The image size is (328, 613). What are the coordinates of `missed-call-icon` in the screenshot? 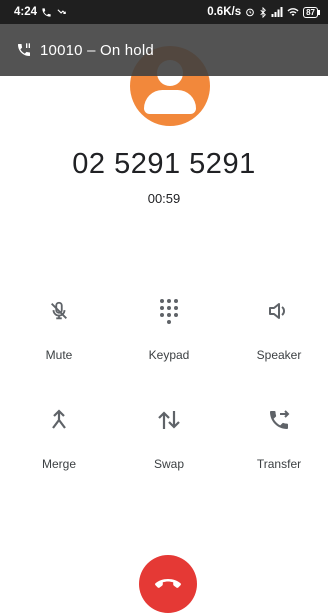 It's located at (61, 11).